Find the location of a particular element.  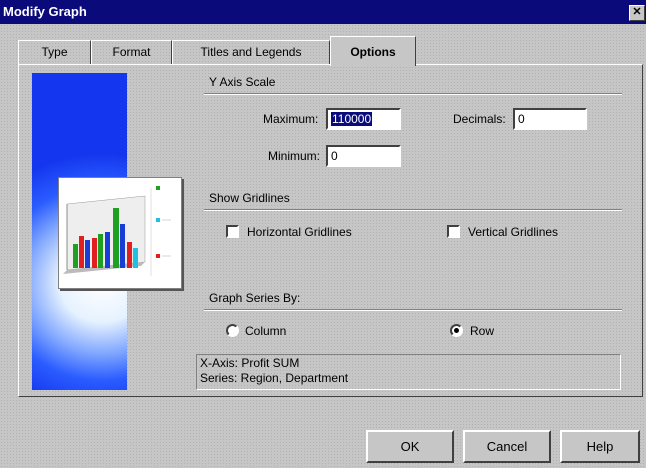

close-icon: ✕ is located at coordinates (637, 13).